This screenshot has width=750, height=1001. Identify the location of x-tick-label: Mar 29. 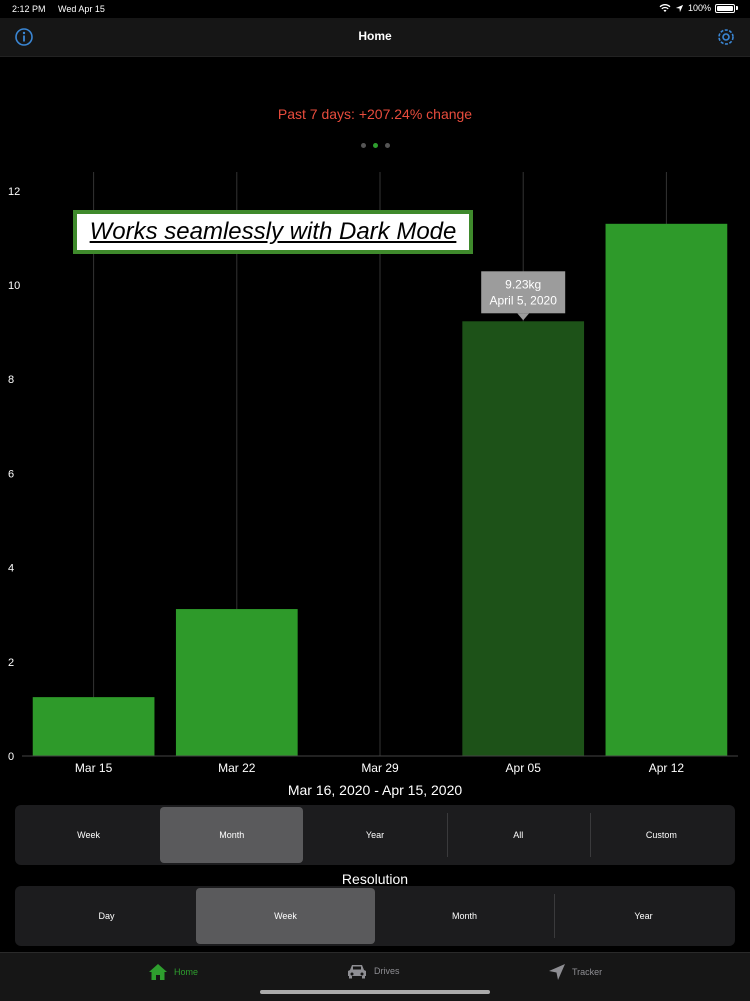
(380, 768).